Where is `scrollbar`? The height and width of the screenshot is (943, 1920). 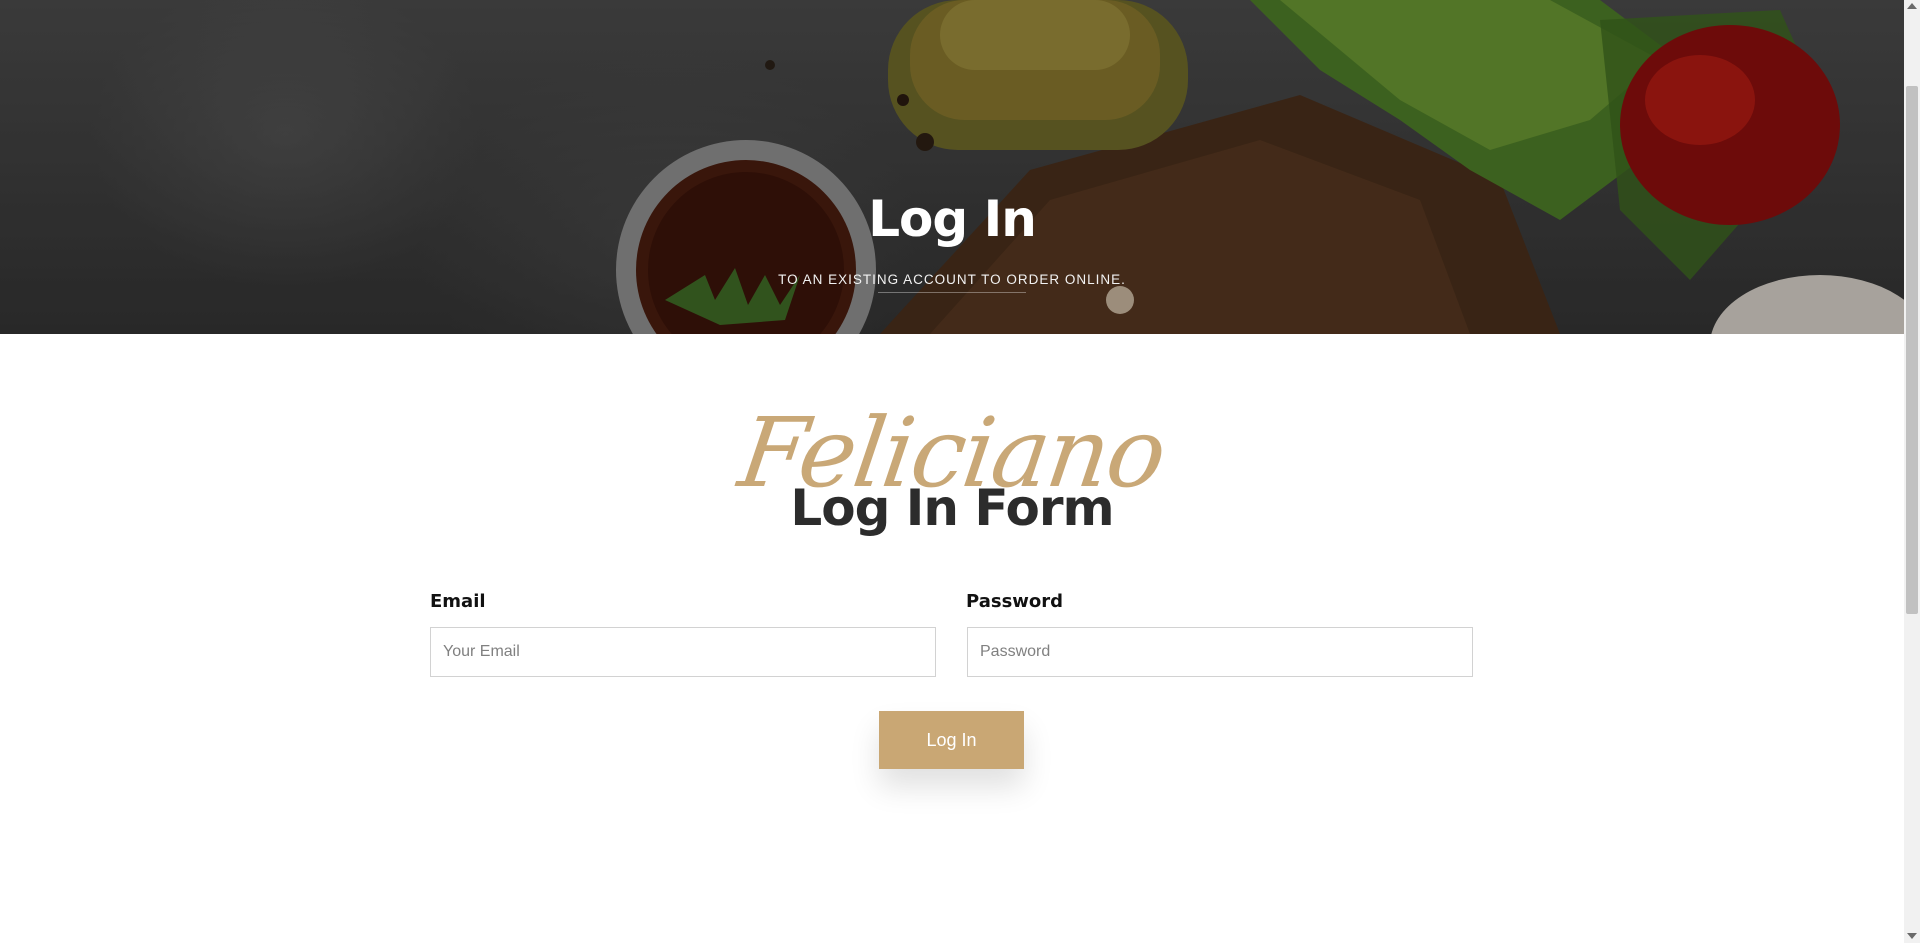 scrollbar is located at coordinates (1912, 471).